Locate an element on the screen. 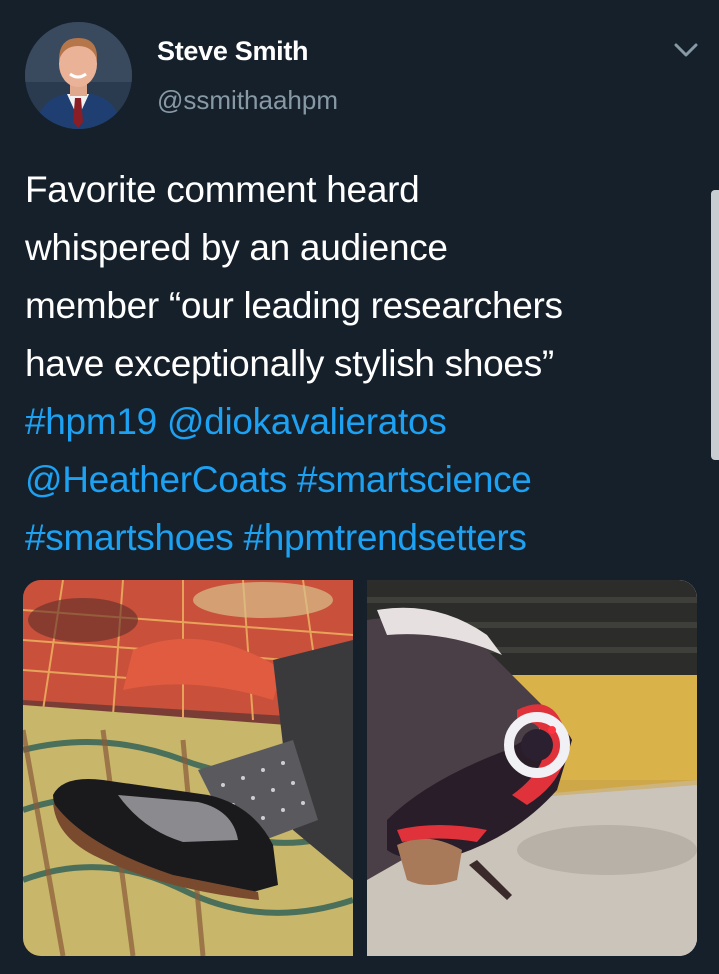 This screenshot has height=974, width=719. mention-diokavalieratos: @diokavalieratos is located at coordinates (307, 421).